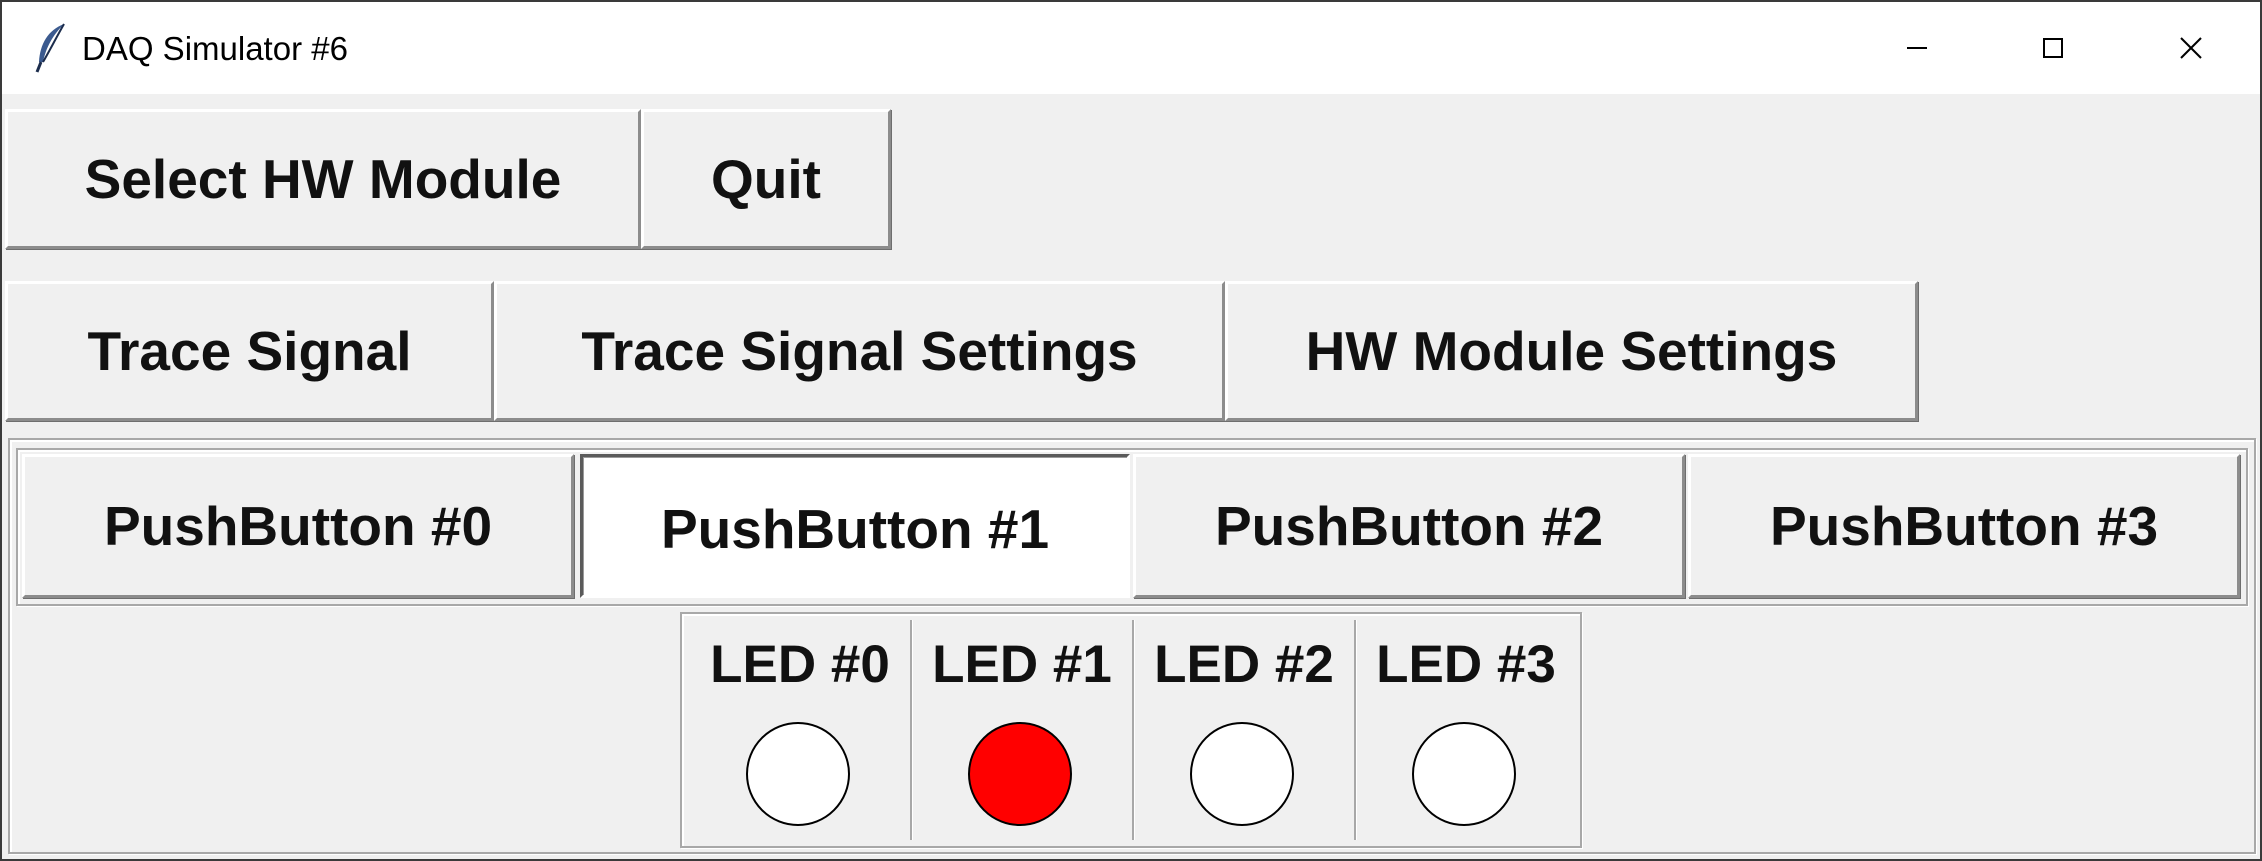  I want to click on quit-button: Quit, so click(766, 179).